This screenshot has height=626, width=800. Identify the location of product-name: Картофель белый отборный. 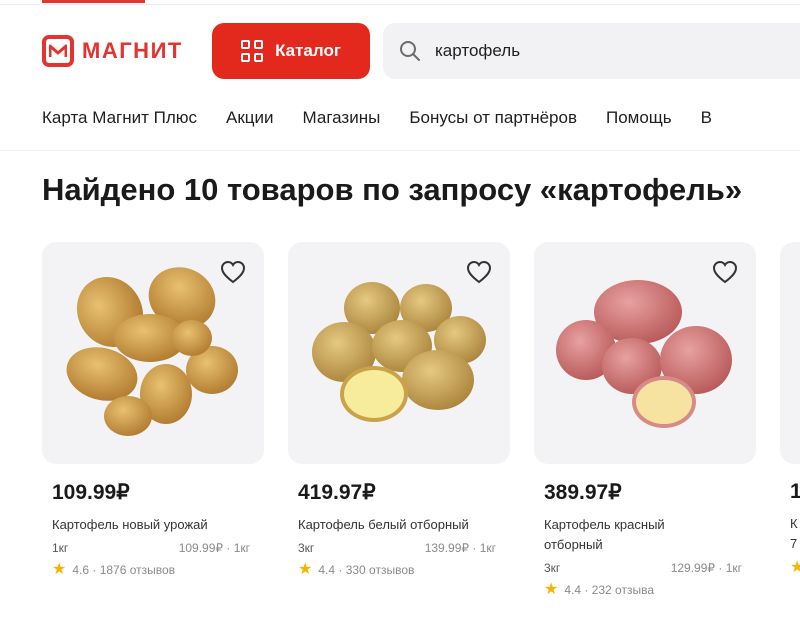
(388, 525).